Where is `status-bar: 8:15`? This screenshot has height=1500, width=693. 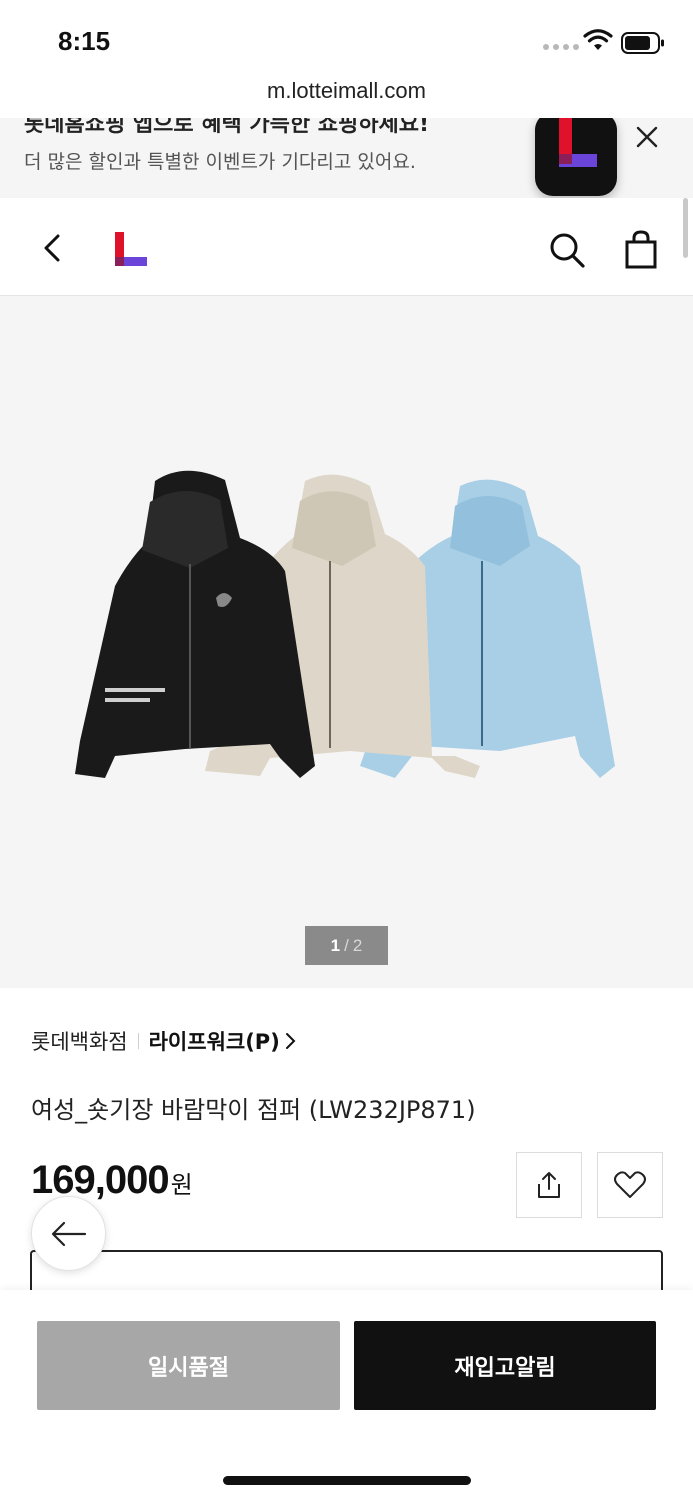
status-bar: 8:15 is located at coordinates (346, 40).